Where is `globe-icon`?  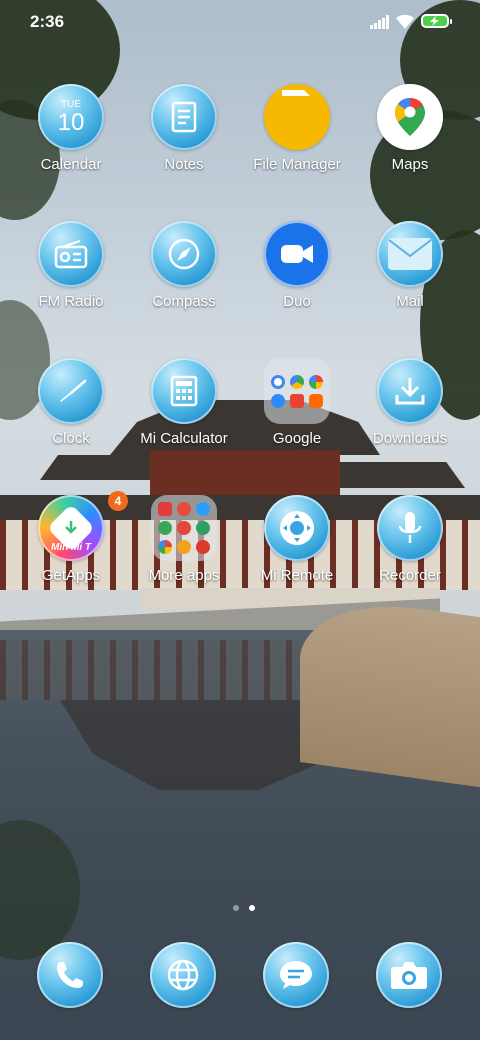
globe-icon is located at coordinates (183, 975).